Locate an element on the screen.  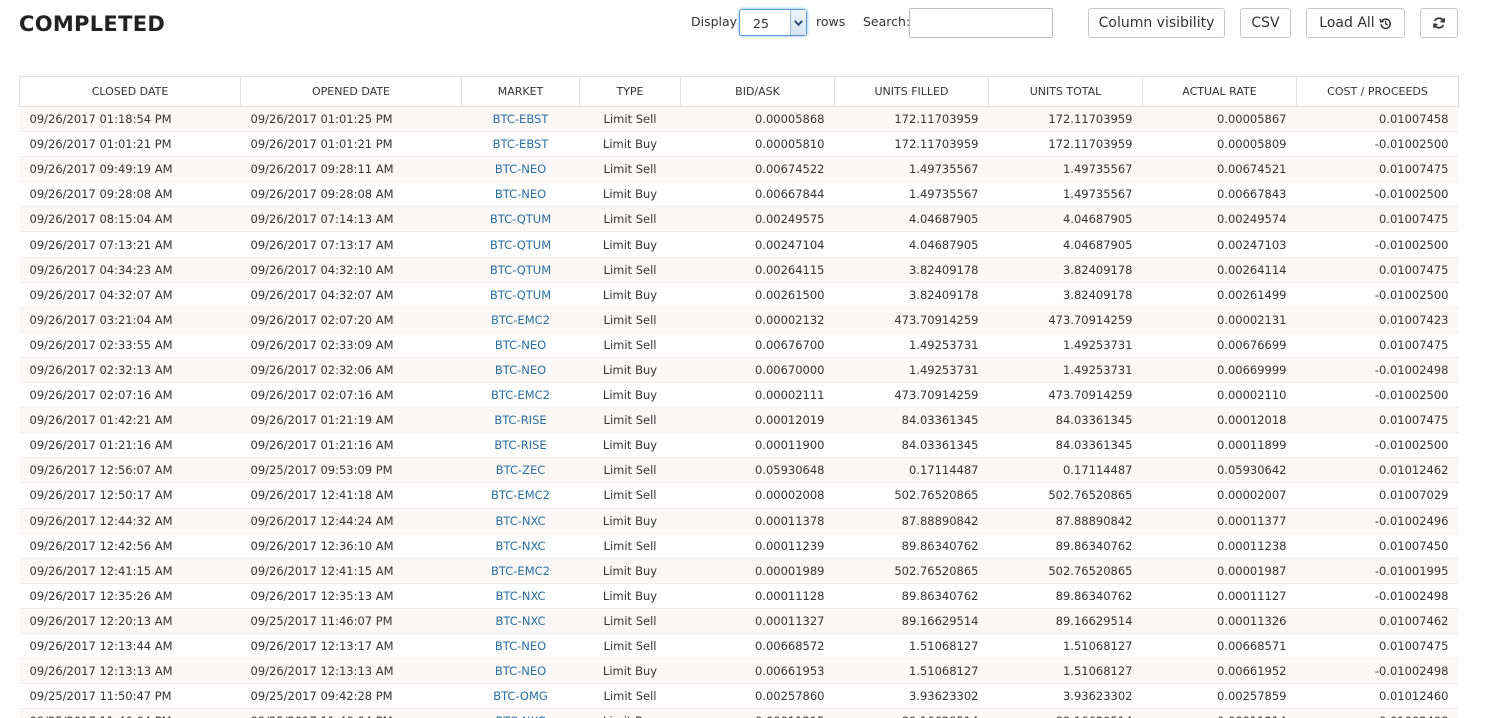
market-link: BTC-OMG is located at coordinates (520, 696).